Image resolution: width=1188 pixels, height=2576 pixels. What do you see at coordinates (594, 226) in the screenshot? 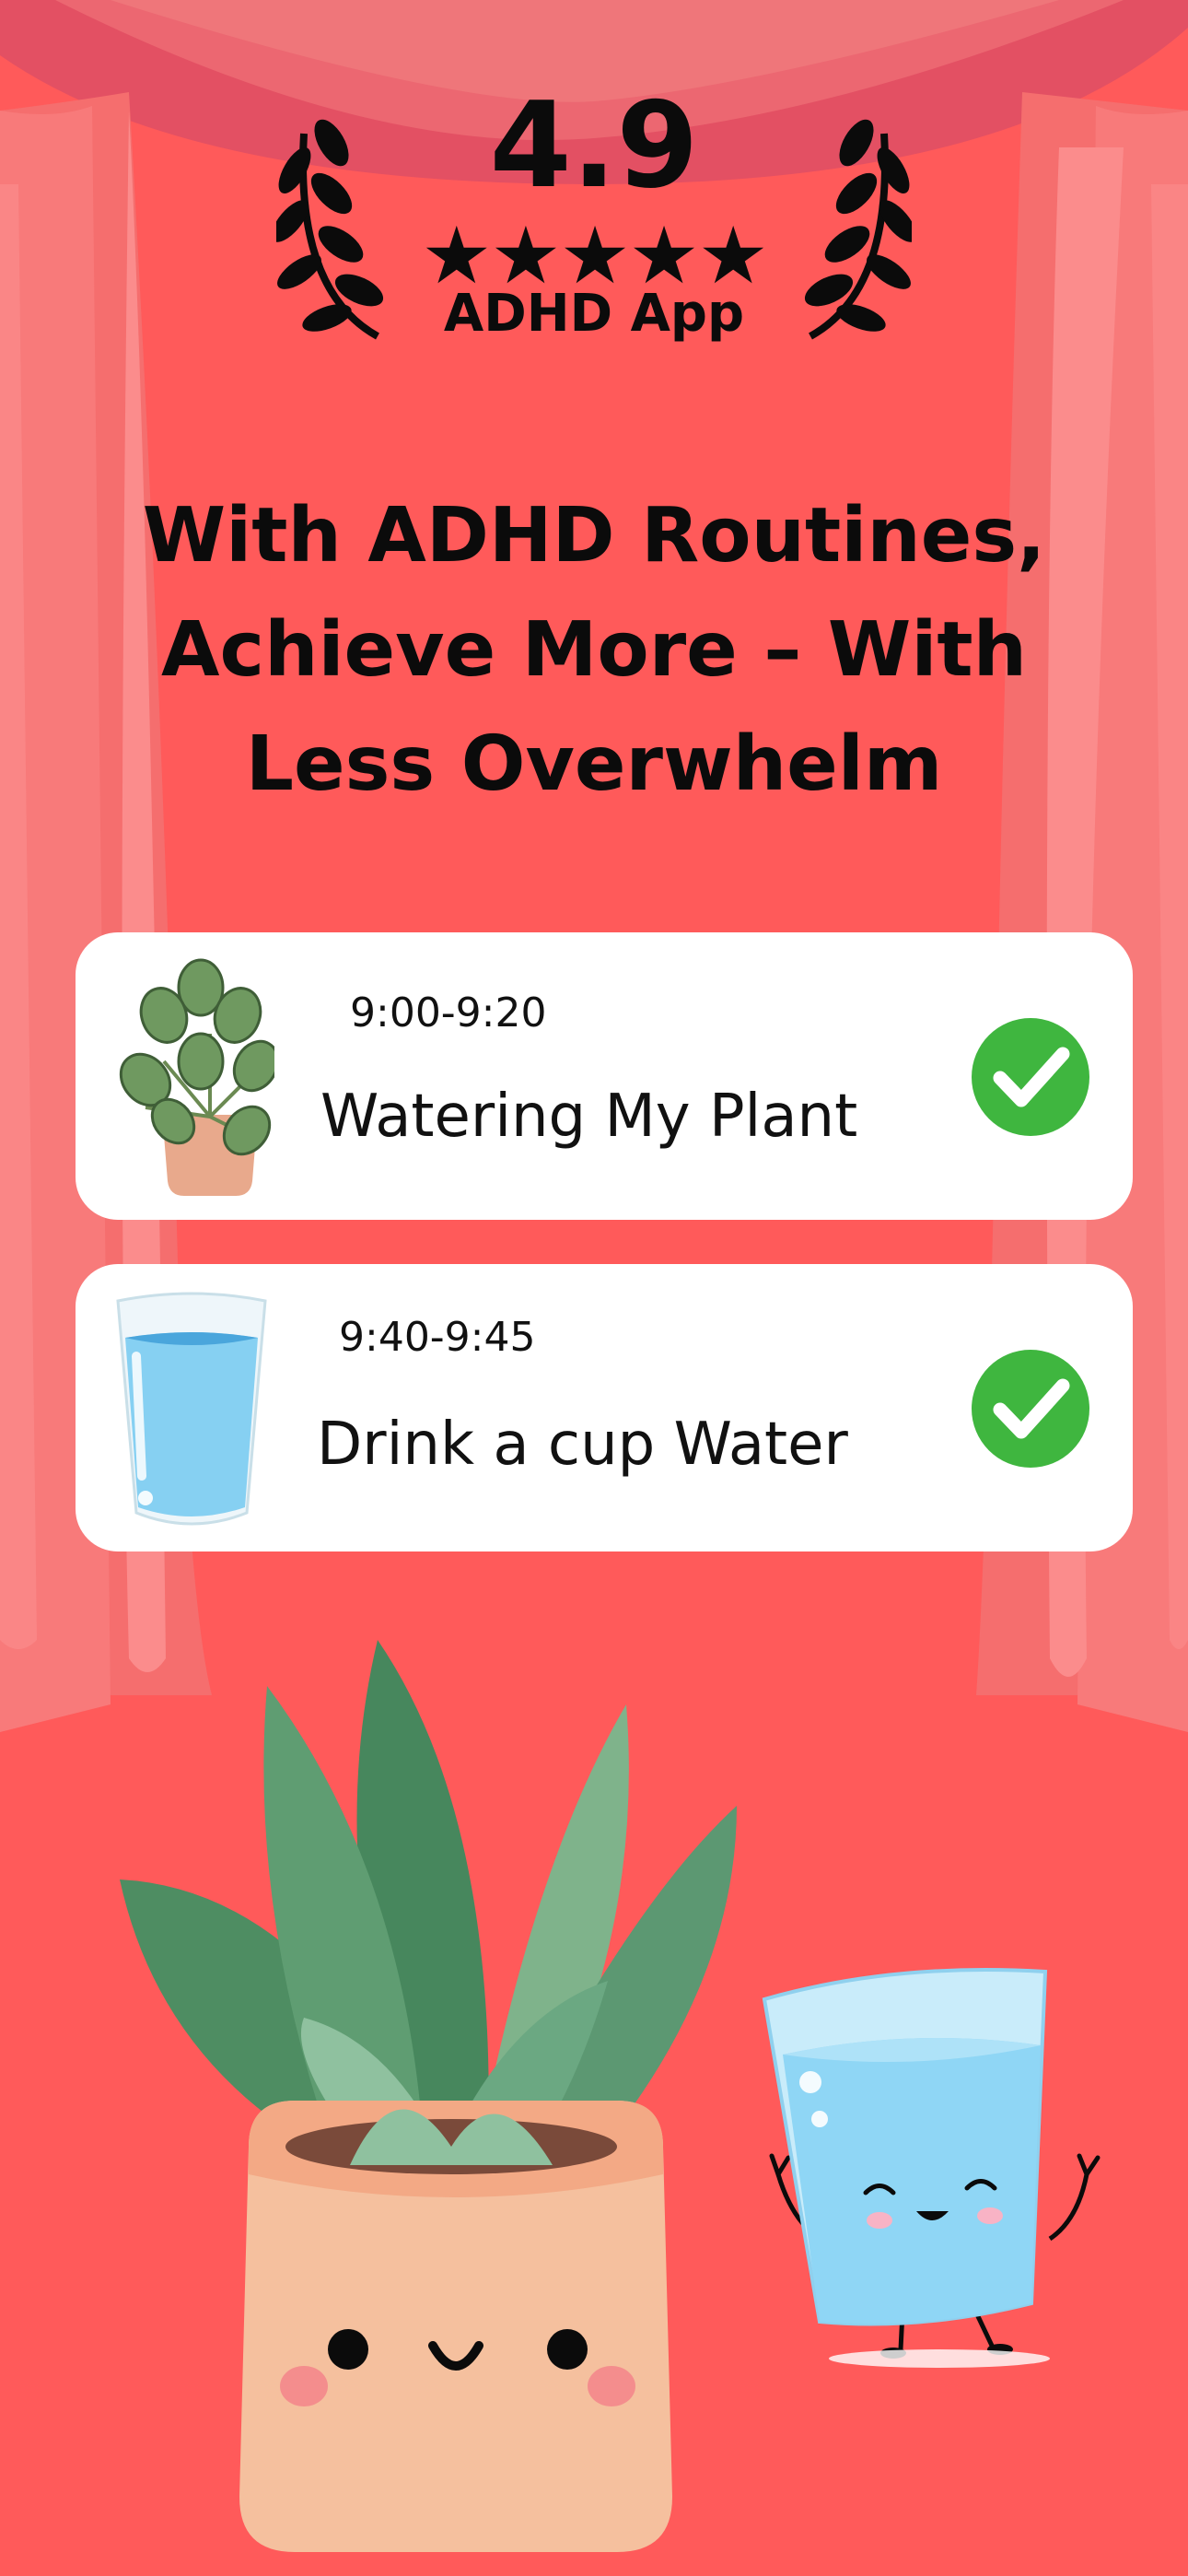
I see `rating-badge: 4.9 ★★★★★ ADHD App` at bounding box center [594, 226].